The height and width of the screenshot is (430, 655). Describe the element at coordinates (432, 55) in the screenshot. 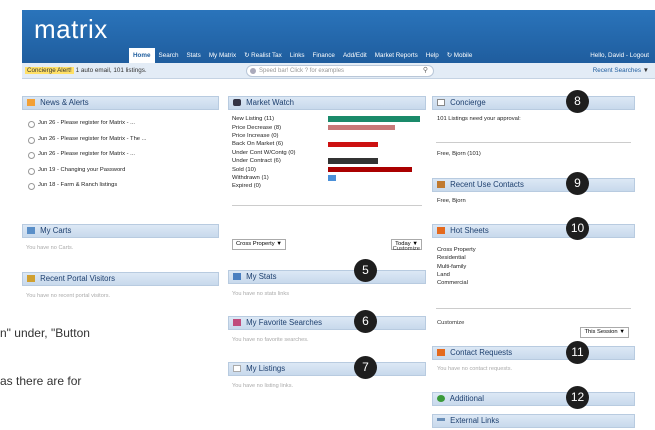

I see `nav-help: Help` at that location.